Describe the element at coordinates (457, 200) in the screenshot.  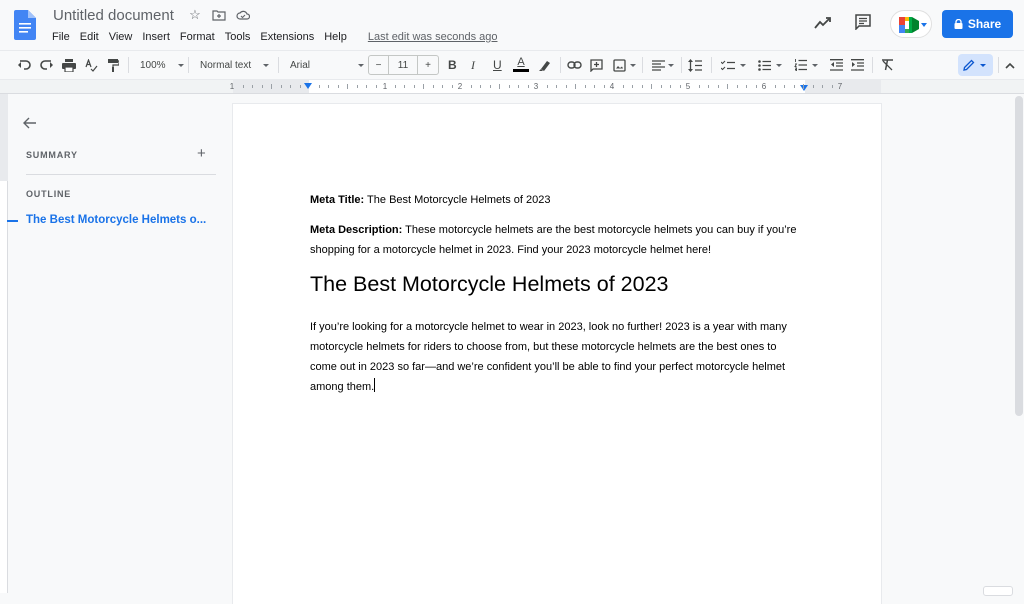
I see `meta-title-value: The Best Motorcycle Helmets of 2023` at that location.